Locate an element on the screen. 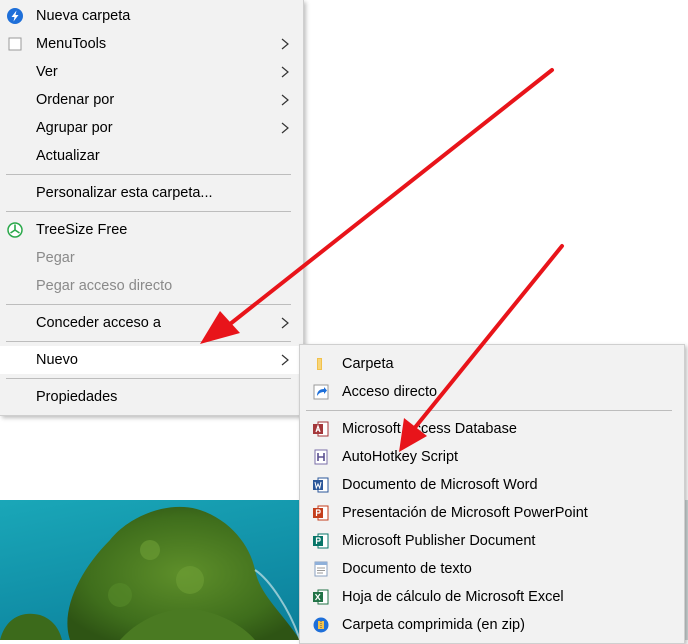 The height and width of the screenshot is (644, 688). menu-item-menutools: MenuTools is located at coordinates (151, 44).